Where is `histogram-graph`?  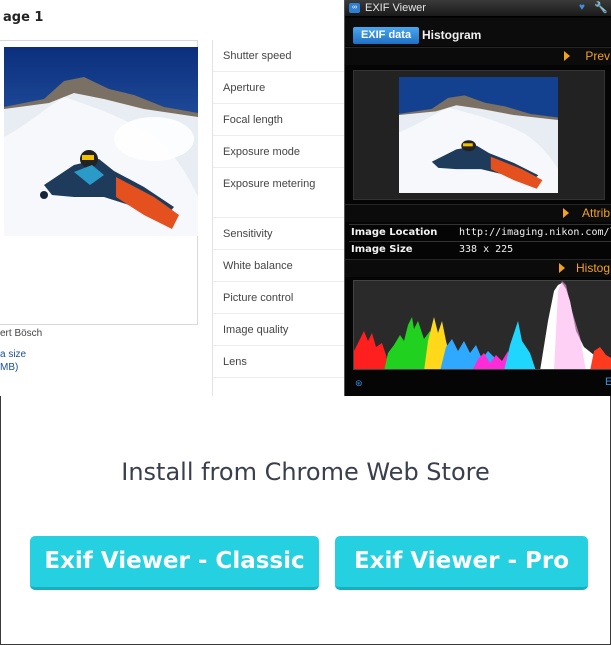 histogram-graph is located at coordinates (482, 325).